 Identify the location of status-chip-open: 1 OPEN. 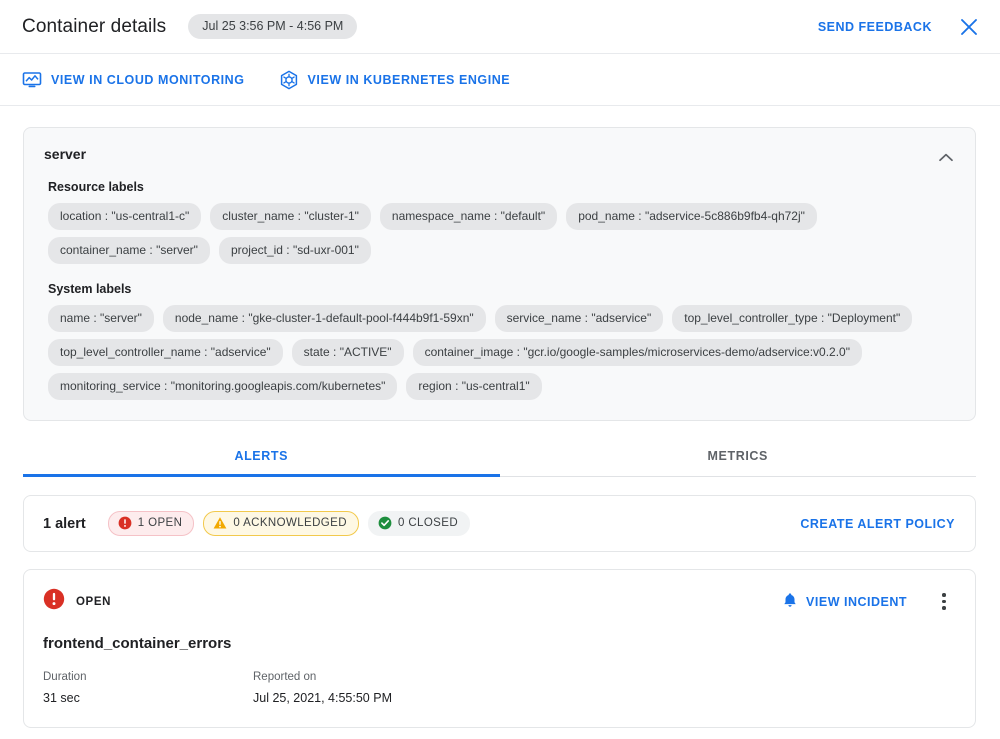
(151, 523).